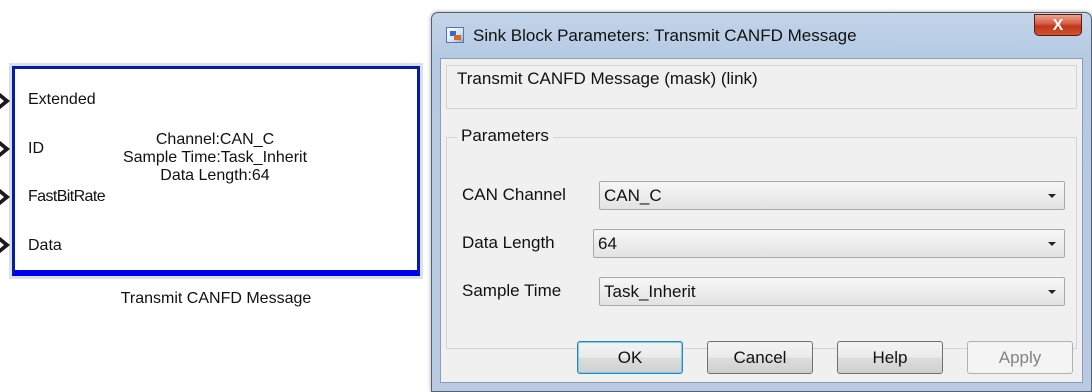 The height and width of the screenshot is (392, 1092). Describe the element at coordinates (607, 243) in the screenshot. I see `data-length-value: 64` at that location.